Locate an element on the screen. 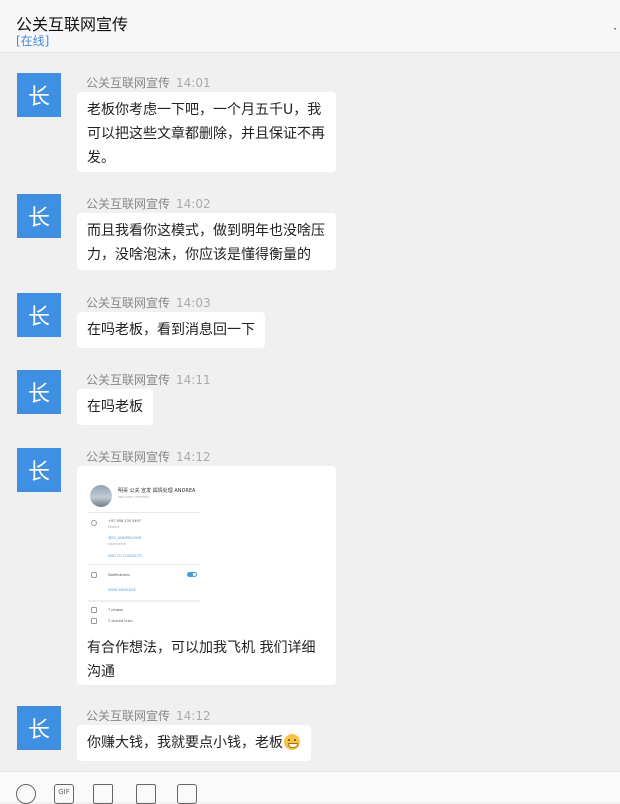  bell-icon is located at coordinates (94, 575).